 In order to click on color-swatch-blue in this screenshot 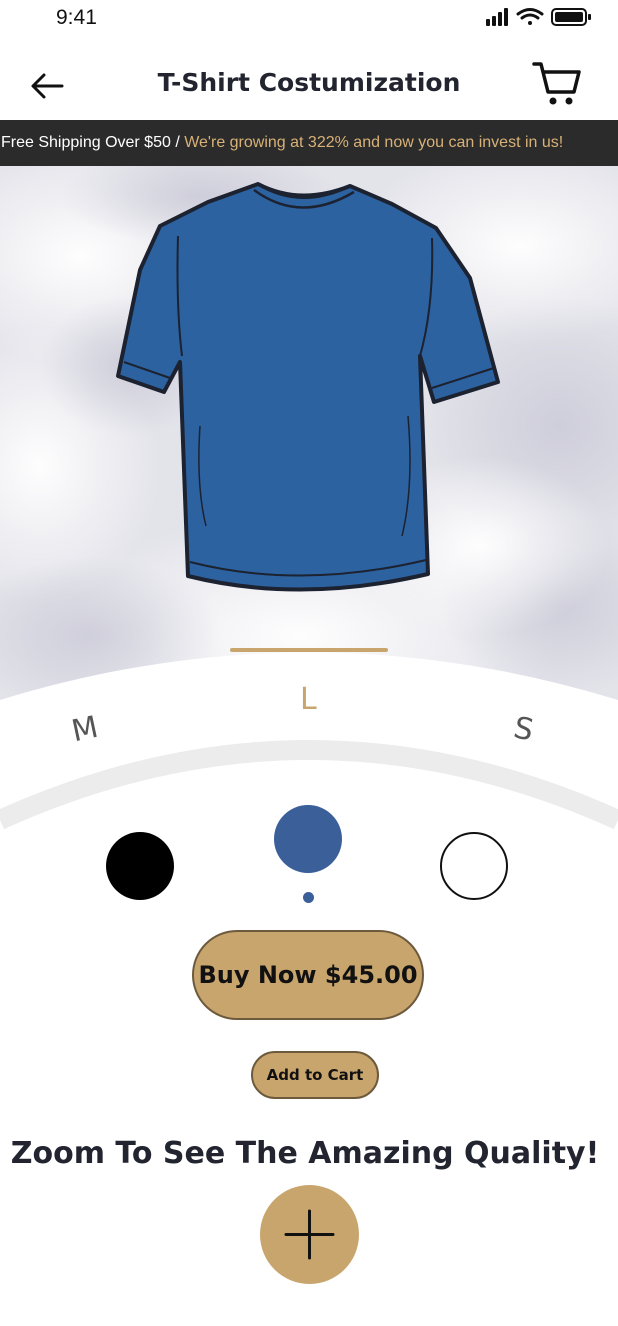, I will do `click(308, 839)`.